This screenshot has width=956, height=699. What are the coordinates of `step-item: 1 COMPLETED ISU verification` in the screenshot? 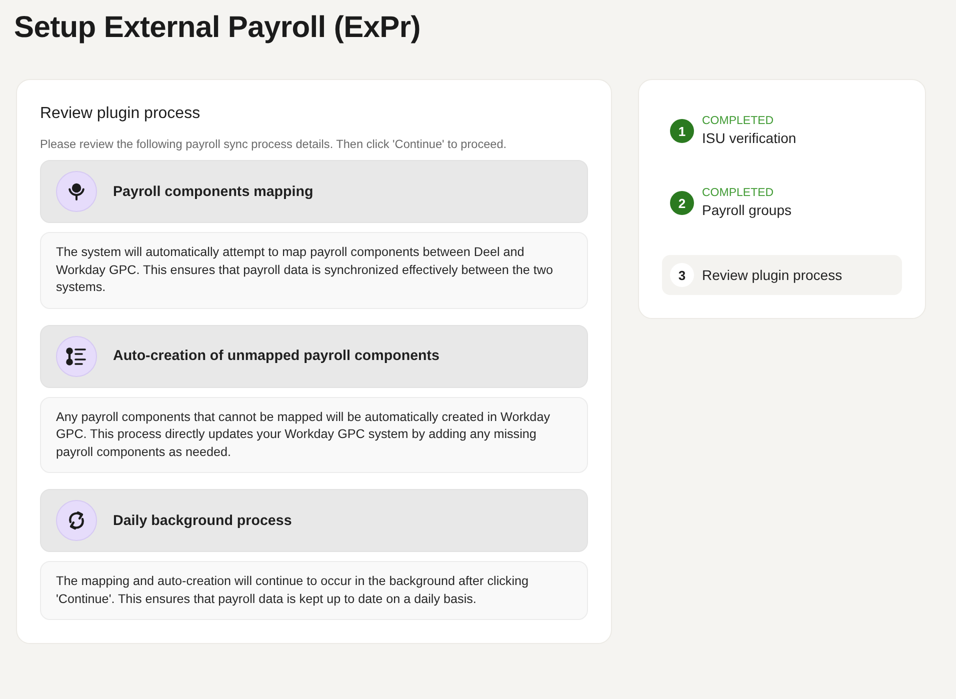 It's located at (782, 131).